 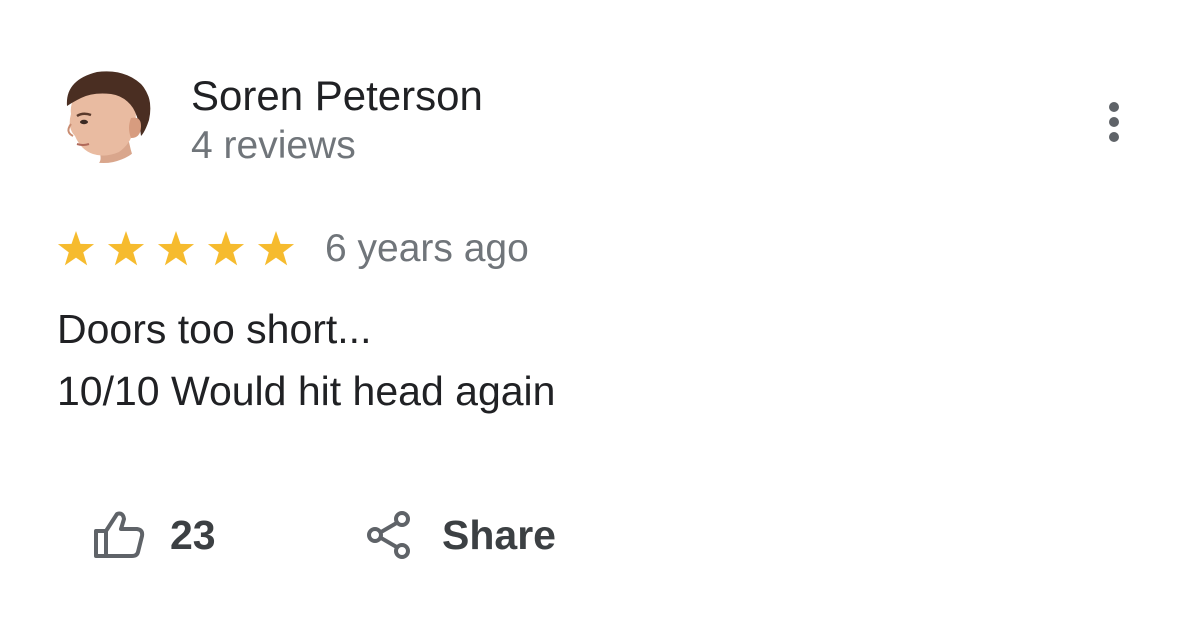 What do you see at coordinates (193, 534) in the screenshot?
I see `like-count: 23` at bounding box center [193, 534].